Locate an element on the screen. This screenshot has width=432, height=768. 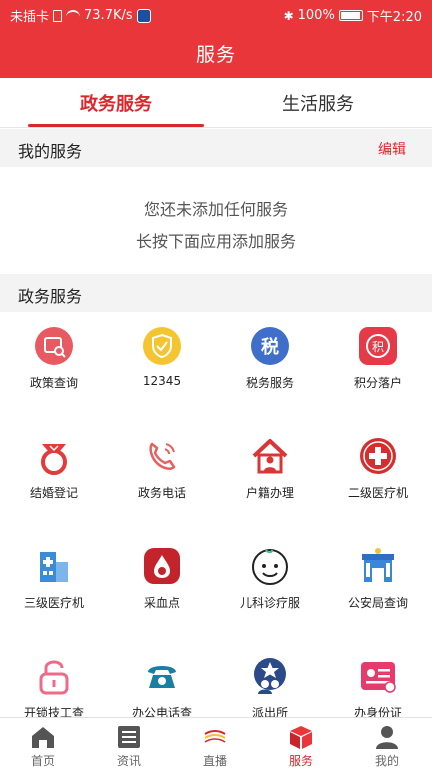
clock: 下午2:20 is located at coordinates (394, 17).